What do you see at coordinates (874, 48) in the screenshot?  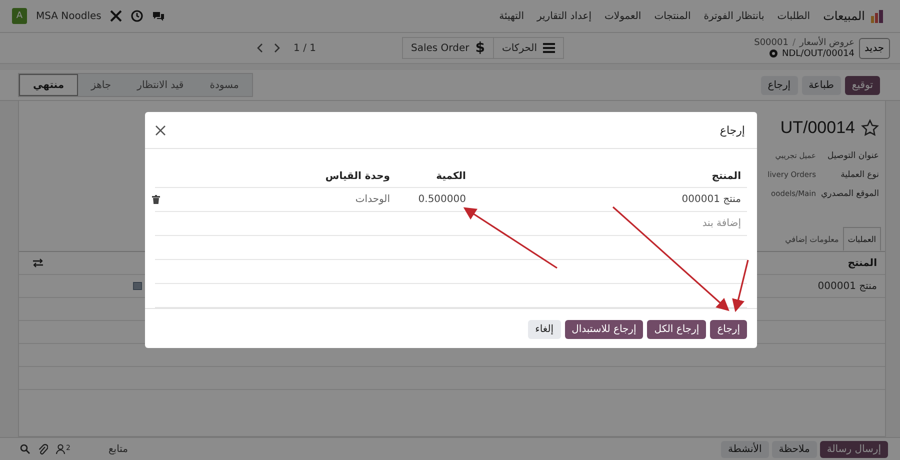 I see `new-button: جديد` at bounding box center [874, 48].